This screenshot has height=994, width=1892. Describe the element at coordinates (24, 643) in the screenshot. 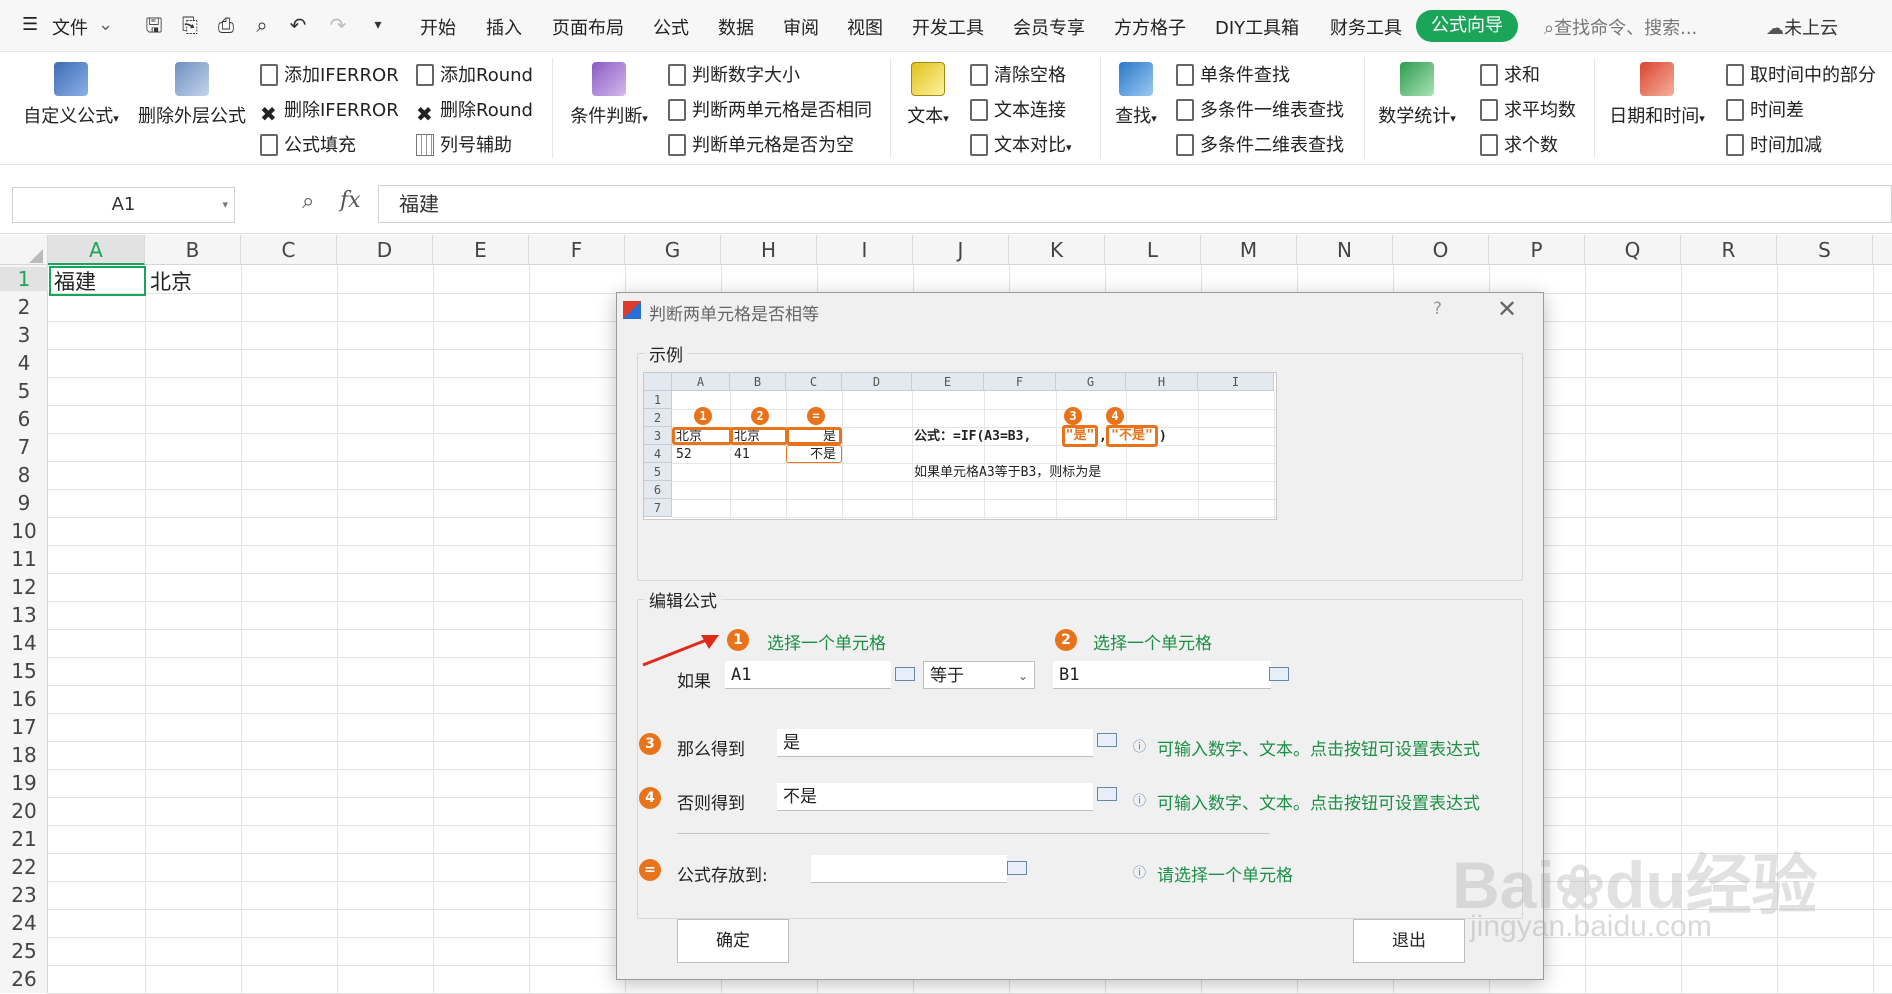

I see `row-header: 14` at that location.